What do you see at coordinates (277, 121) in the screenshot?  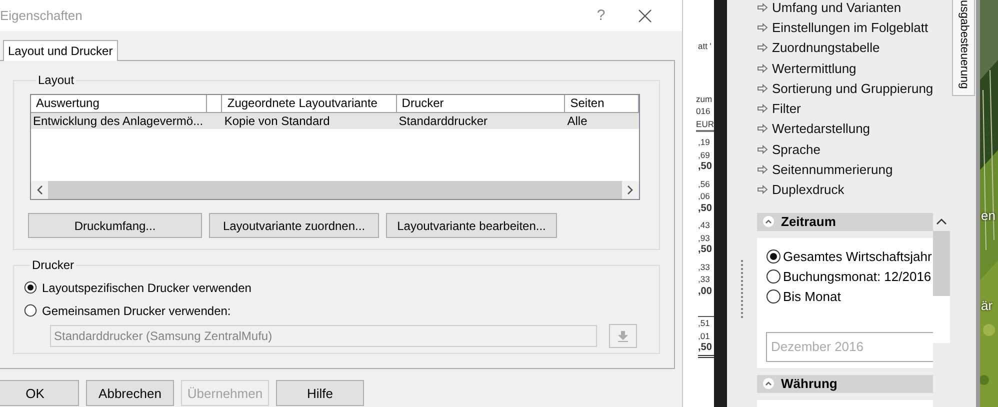 I see `table-cell-text: Kopie von Standard` at bounding box center [277, 121].